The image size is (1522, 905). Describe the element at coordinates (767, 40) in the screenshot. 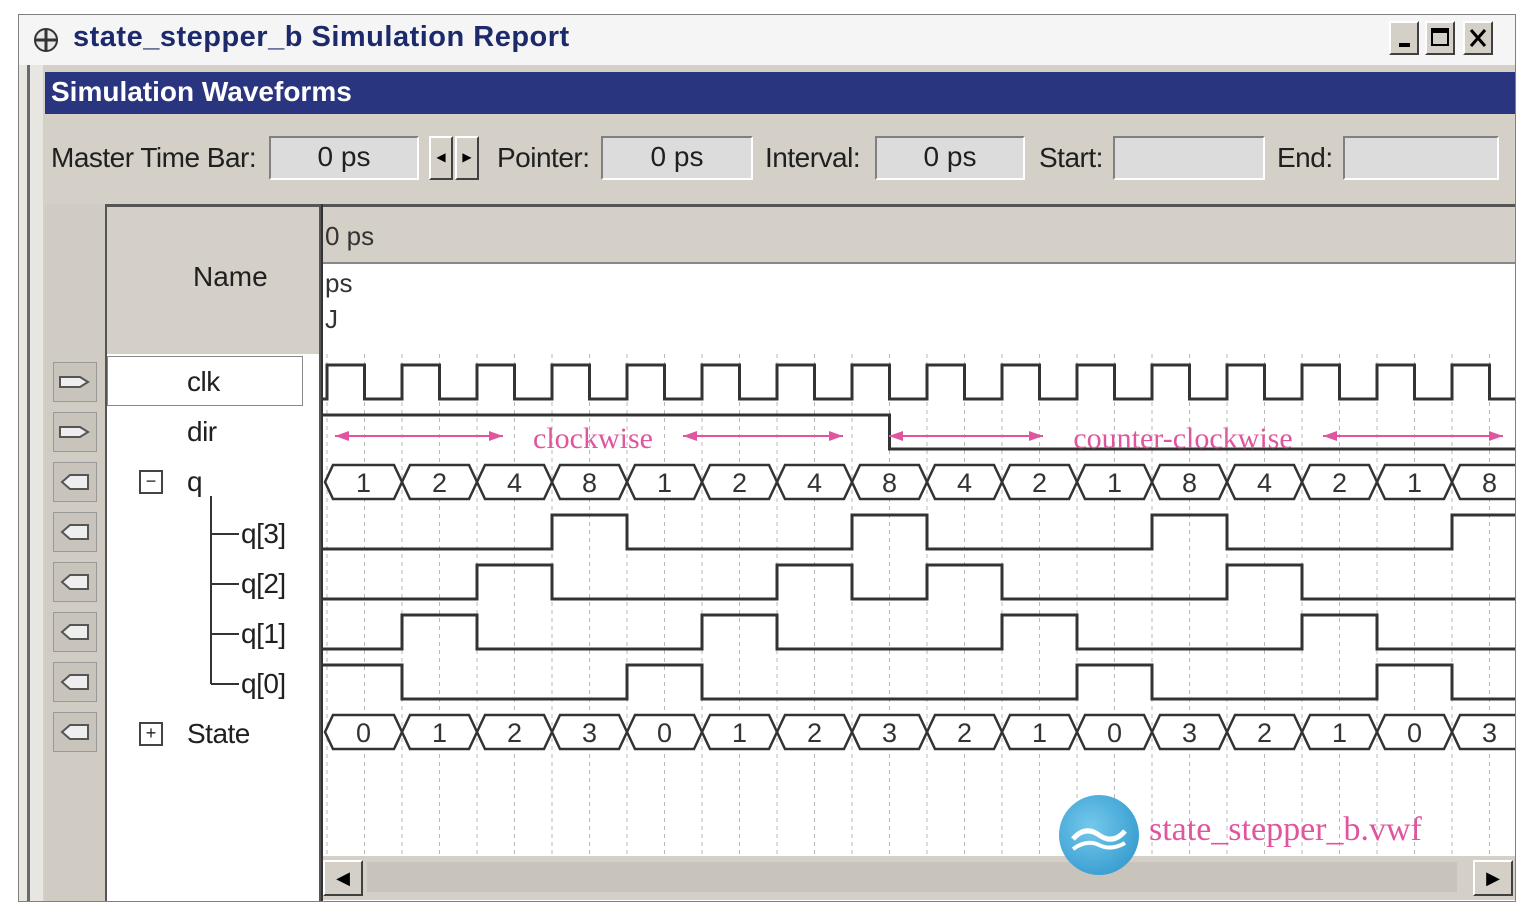

I see `title-bar: state_stepper_b Simulation Report` at that location.